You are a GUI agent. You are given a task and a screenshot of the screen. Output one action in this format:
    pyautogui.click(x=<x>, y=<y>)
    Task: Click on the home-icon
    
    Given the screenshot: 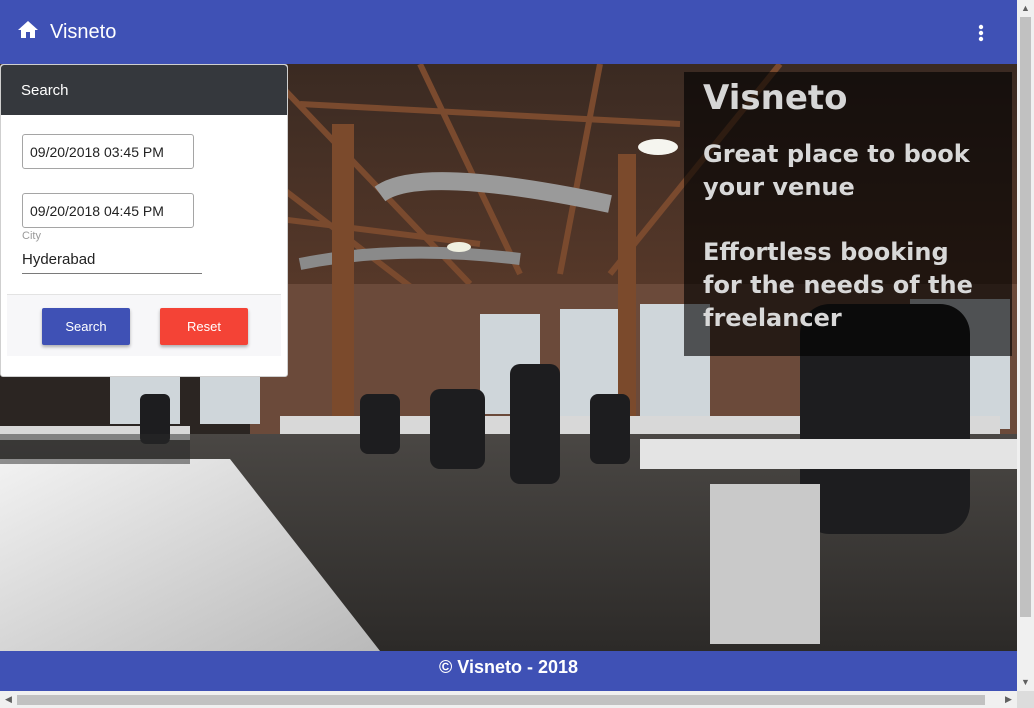 What is the action you would take?
    pyautogui.click(x=28, y=30)
    